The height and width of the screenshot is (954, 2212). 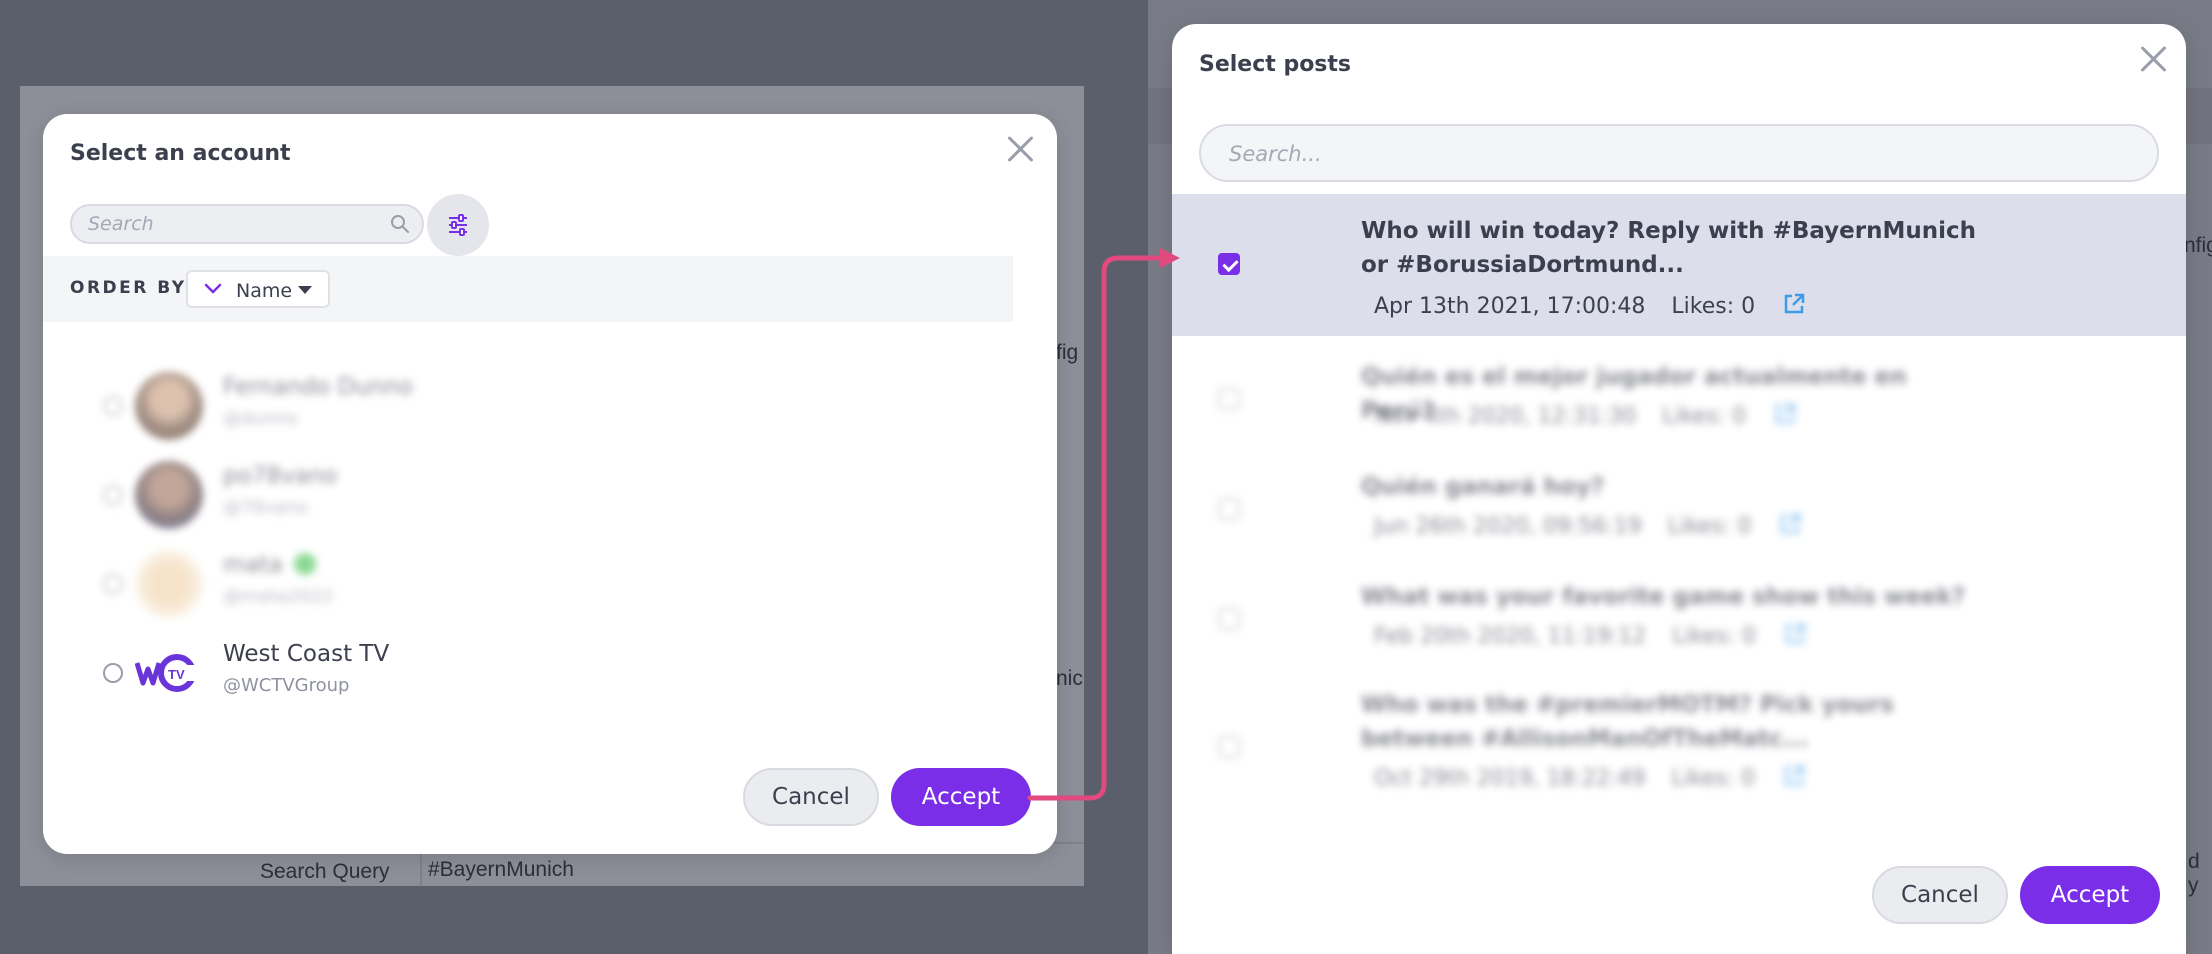 What do you see at coordinates (286, 685) in the screenshot?
I see `account-handle: @WCTVGroup` at bounding box center [286, 685].